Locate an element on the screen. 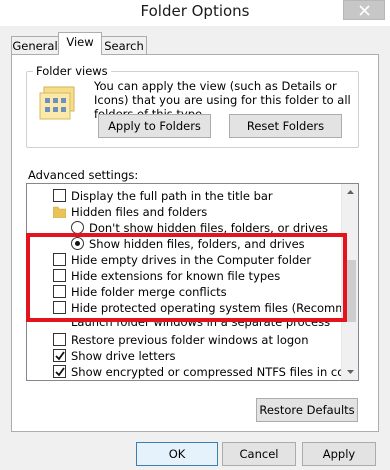  setting-hide-extensions: Hide extensions for known file types is located at coordinates (185, 276).